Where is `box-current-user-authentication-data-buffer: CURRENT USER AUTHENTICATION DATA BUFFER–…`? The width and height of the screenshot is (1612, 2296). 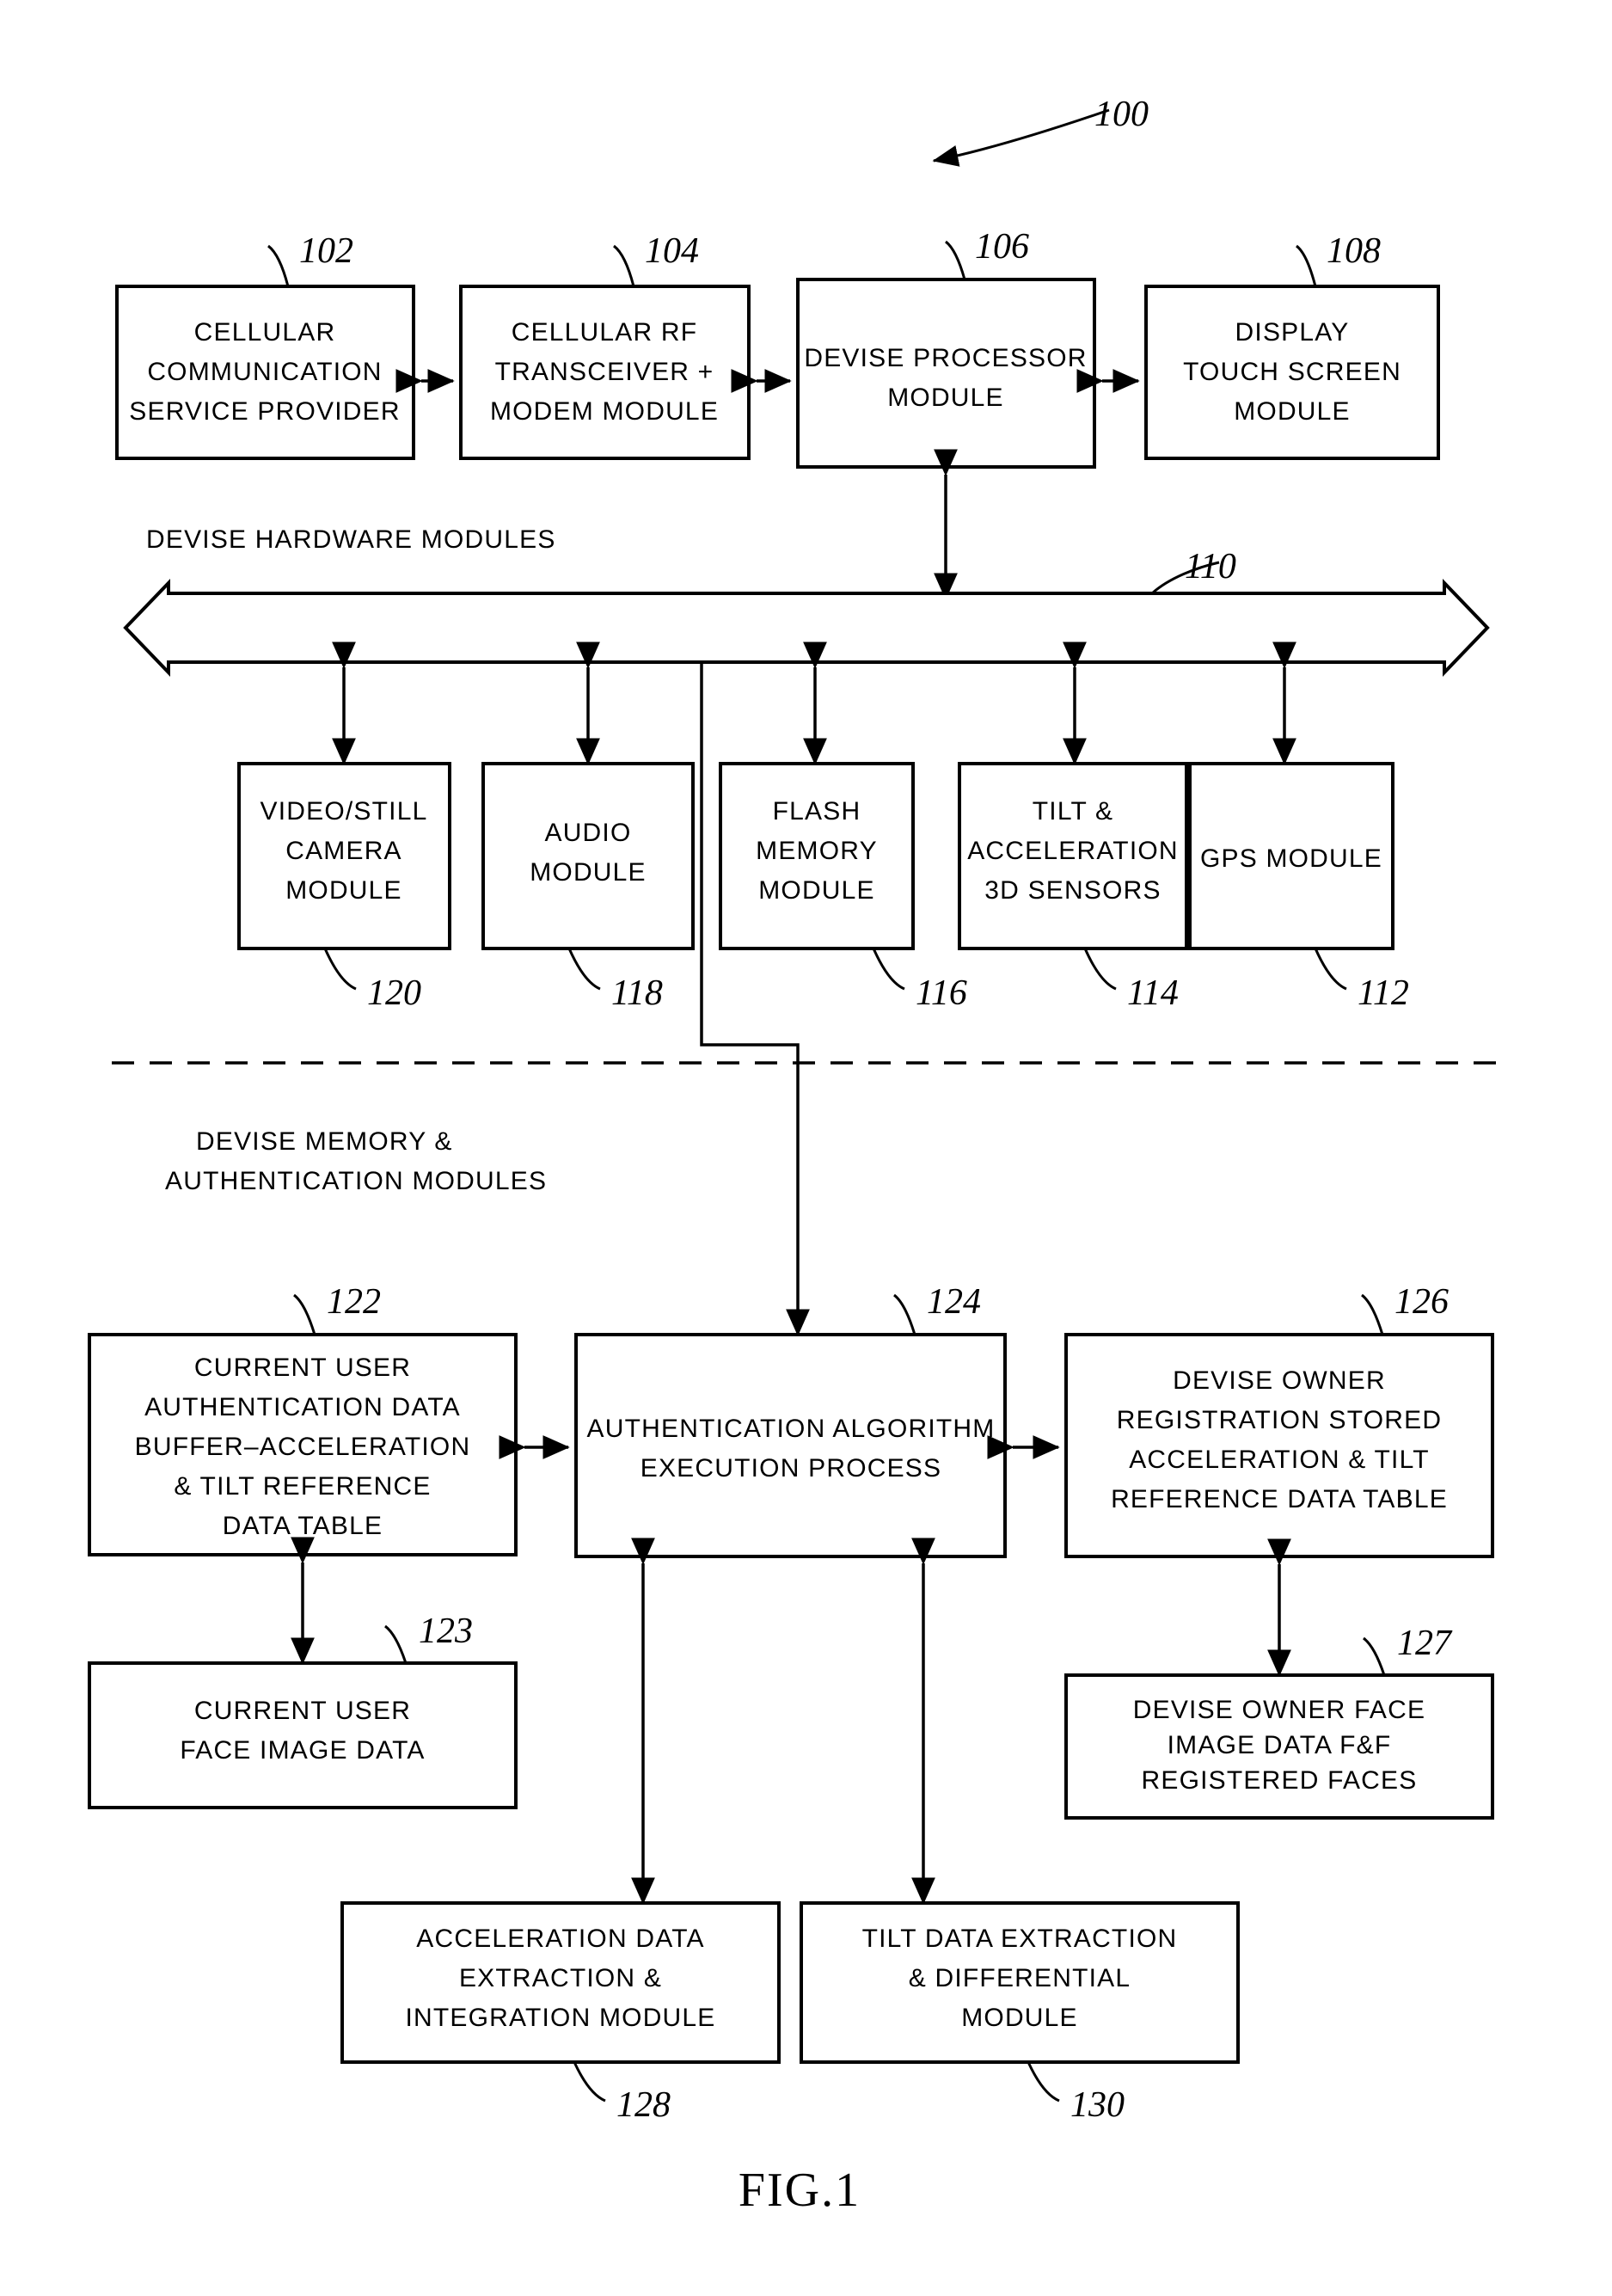
box-current-user-authentication-data-buffer: CURRENT USER AUTHENTICATION DATA BUFFER–… is located at coordinates (303, 1419).